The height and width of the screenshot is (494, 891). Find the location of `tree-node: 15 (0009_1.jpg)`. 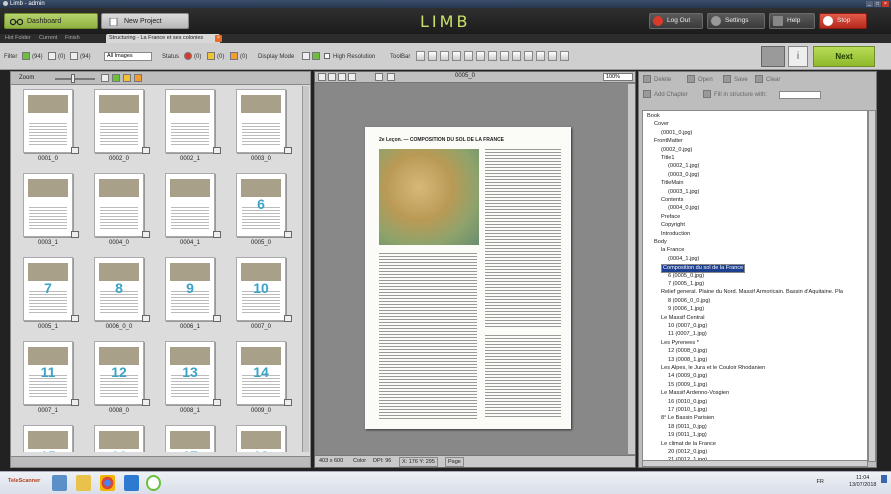

tree-node: 15 (0009_1.jpg) is located at coordinates (687, 385).